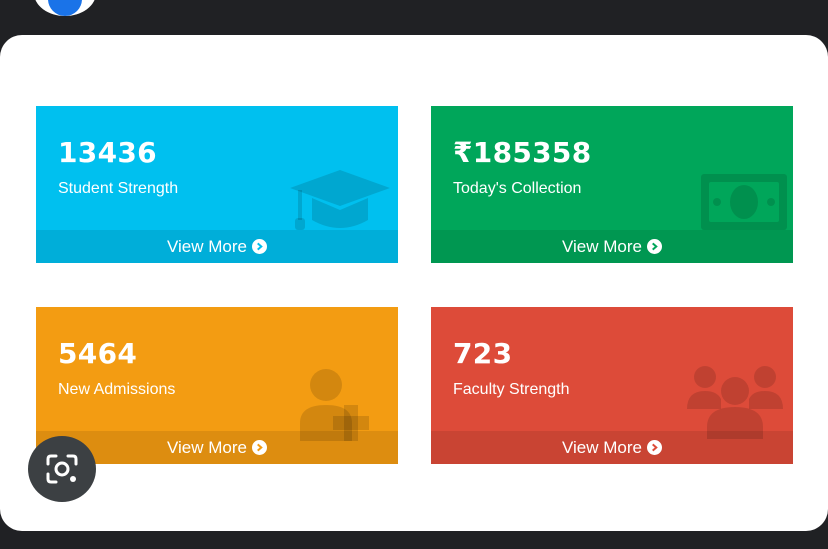 This screenshot has width=828, height=549. I want to click on todays-collection-card: ₹185358 Today's Collection View More, so click(612, 184).